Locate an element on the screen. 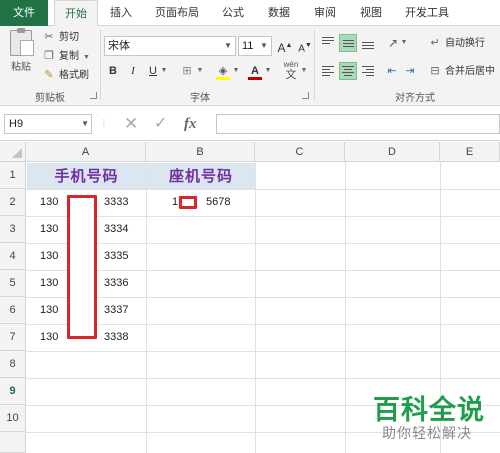 The width and height of the screenshot is (500, 453). tab-home: 开始 is located at coordinates (76, 13).